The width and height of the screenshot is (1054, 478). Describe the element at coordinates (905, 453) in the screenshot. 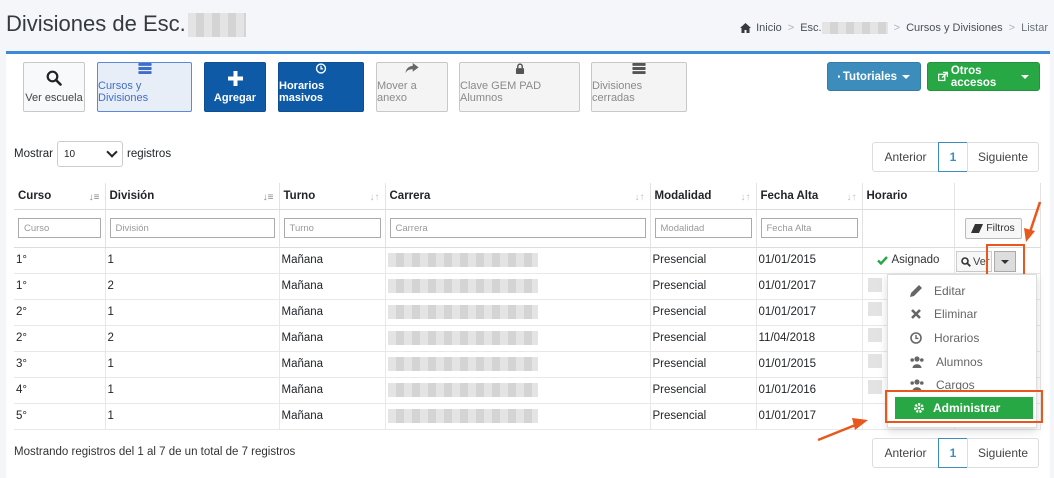

I see `pagination-prev: Anterior` at that location.